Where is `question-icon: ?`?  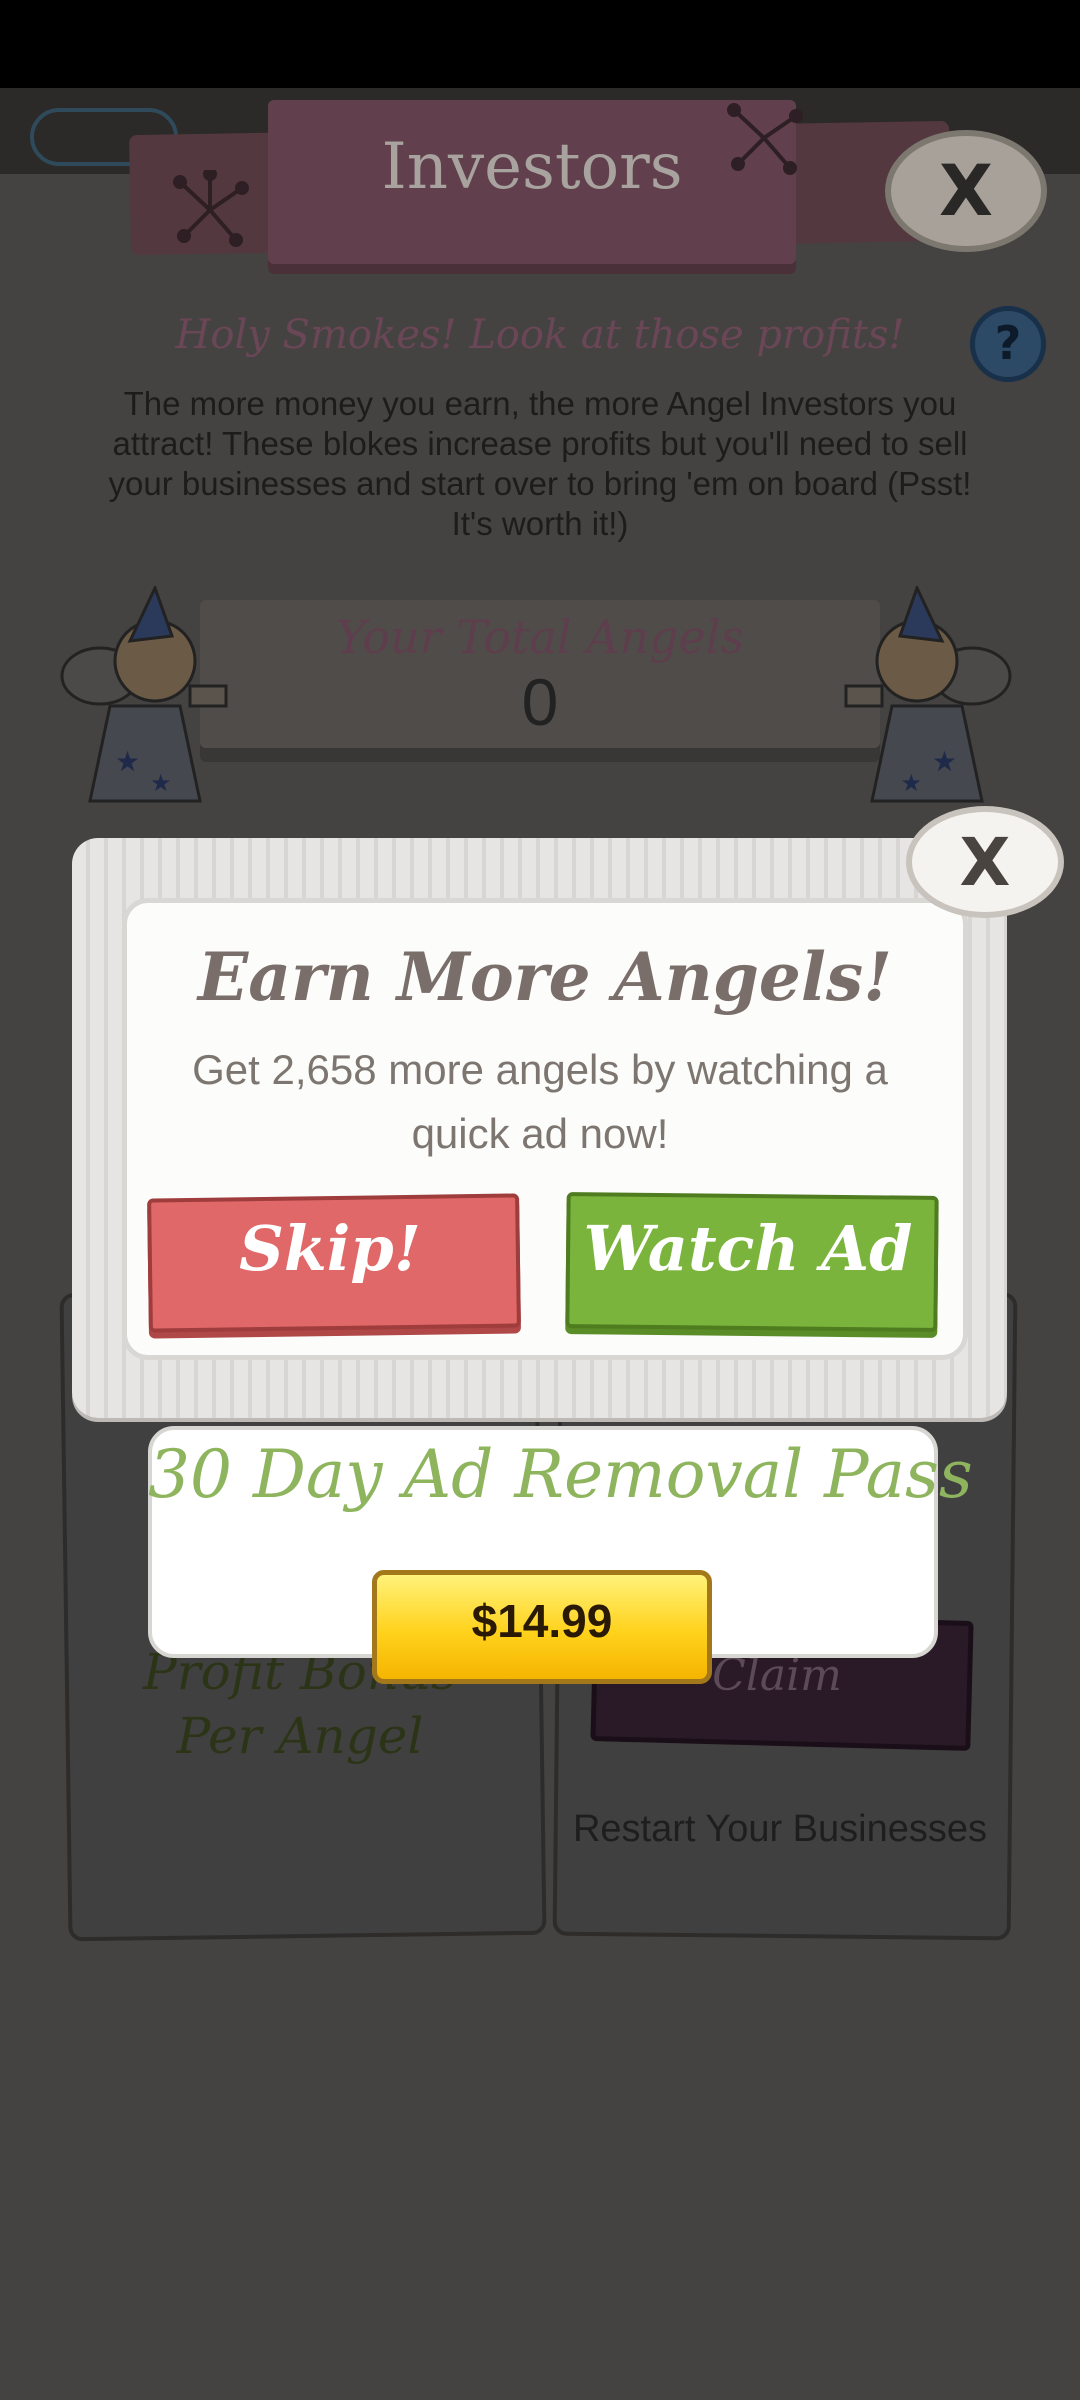
question-icon: ? is located at coordinates (1008, 343).